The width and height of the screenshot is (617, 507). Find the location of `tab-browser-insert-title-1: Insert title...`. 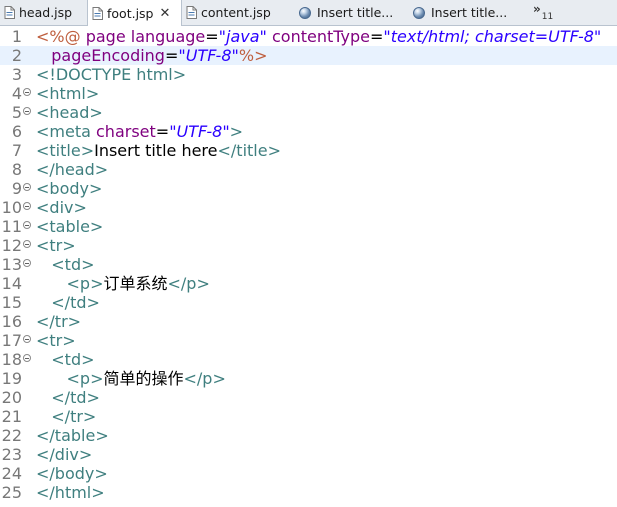

tab-browser-insert-title-1: Insert title... is located at coordinates (343, 12).